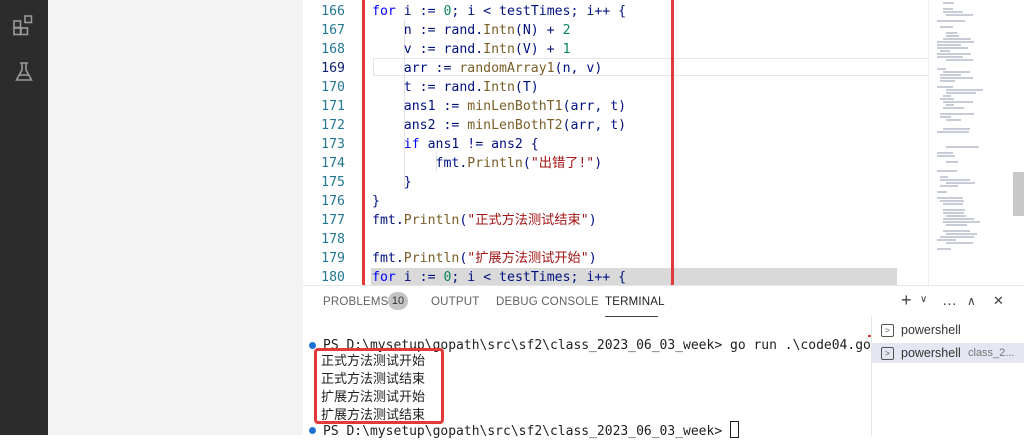  Describe the element at coordinates (635, 302) in the screenshot. I see `tab-terminal: TERMINAL` at that location.